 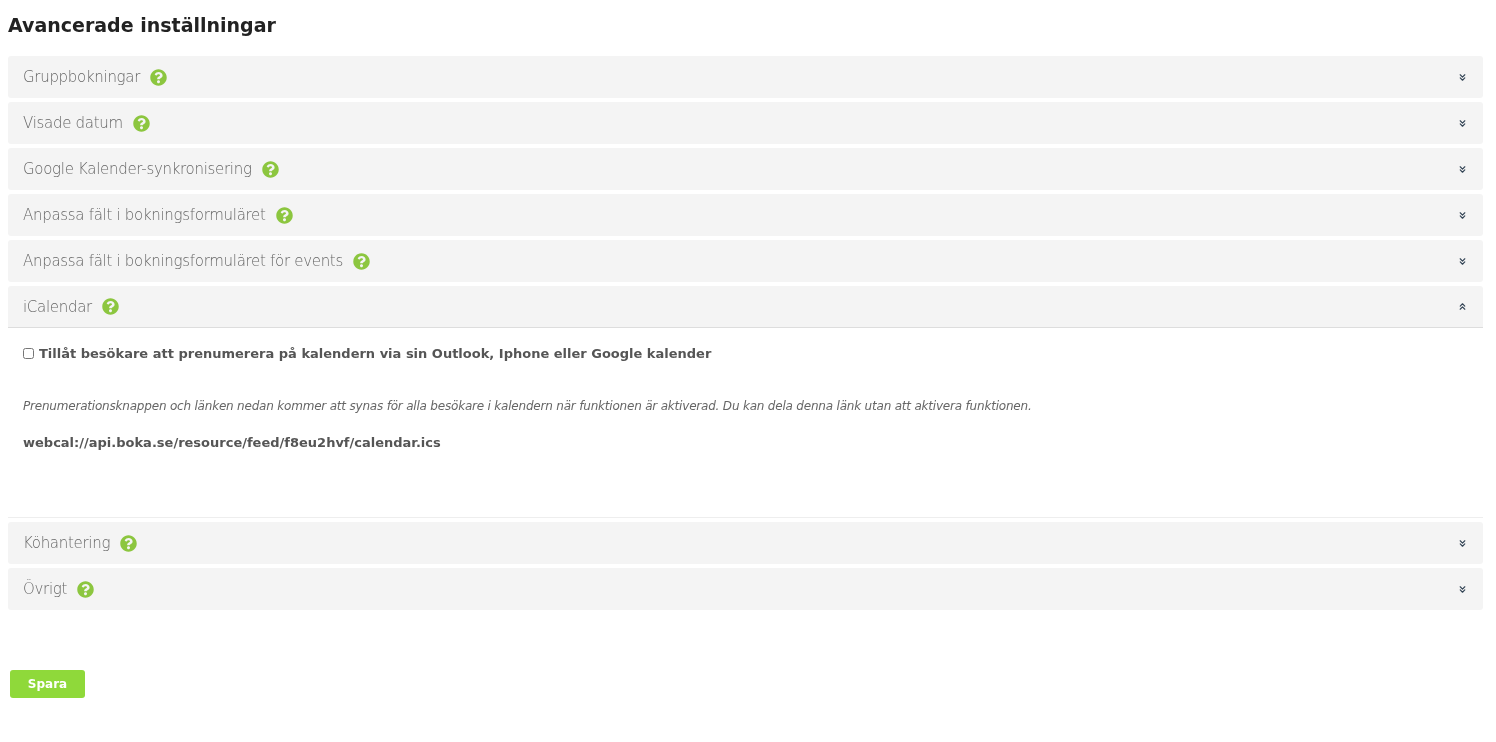 What do you see at coordinates (745, 123) in the screenshot?
I see `section-header: Visade datum` at bounding box center [745, 123].